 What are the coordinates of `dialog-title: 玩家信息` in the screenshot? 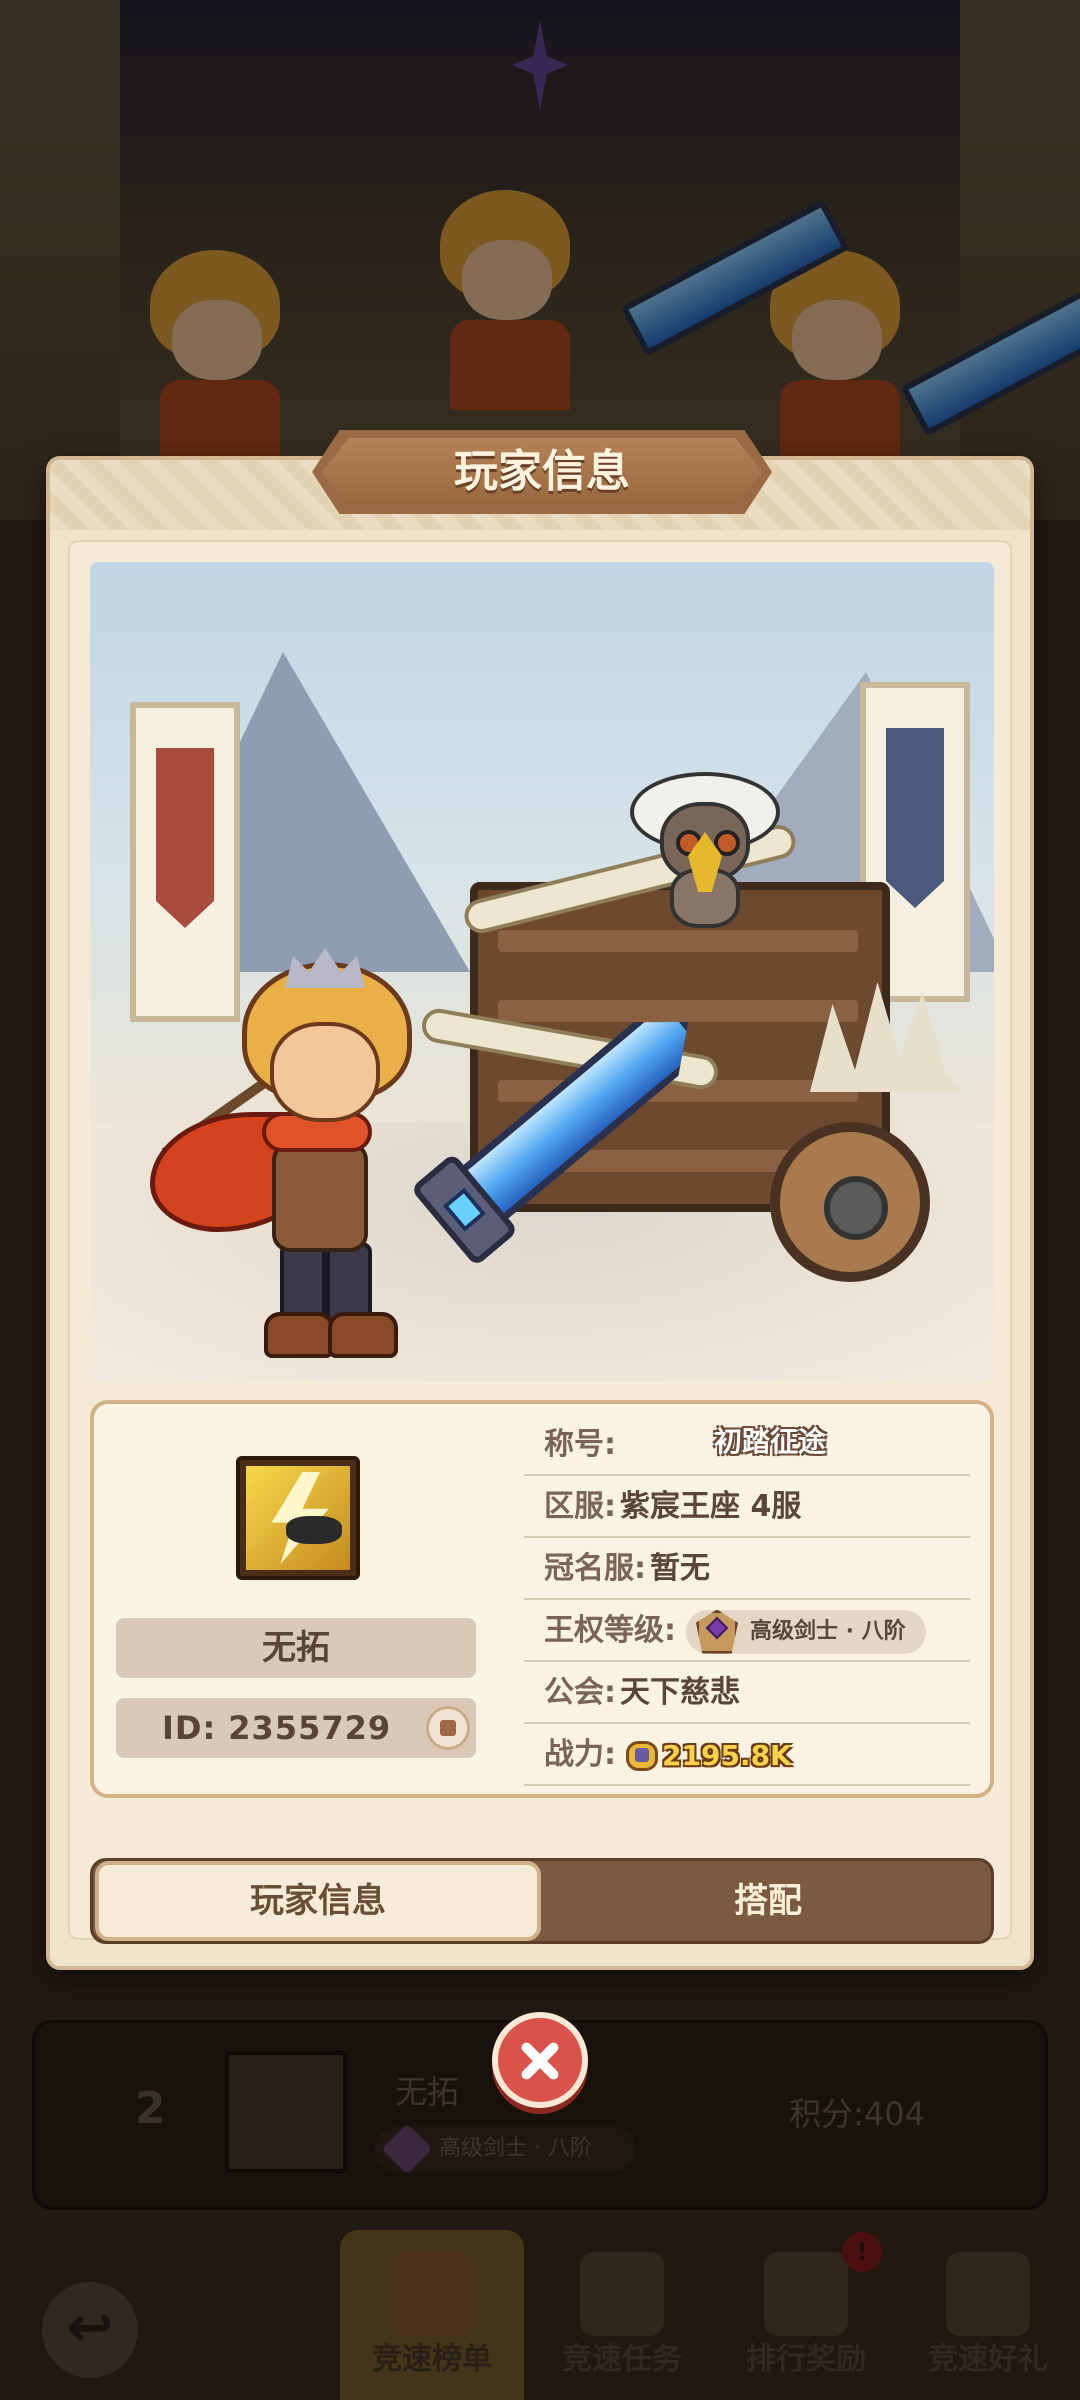 It's located at (542, 471).